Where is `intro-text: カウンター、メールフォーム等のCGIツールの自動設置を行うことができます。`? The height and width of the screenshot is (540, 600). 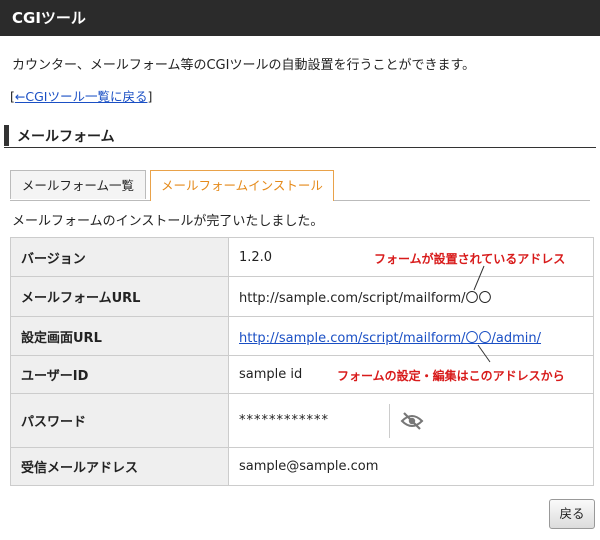 intro-text: カウンター、メールフォーム等のCGIツールの自動設置を行うことができます。 is located at coordinates (244, 65).